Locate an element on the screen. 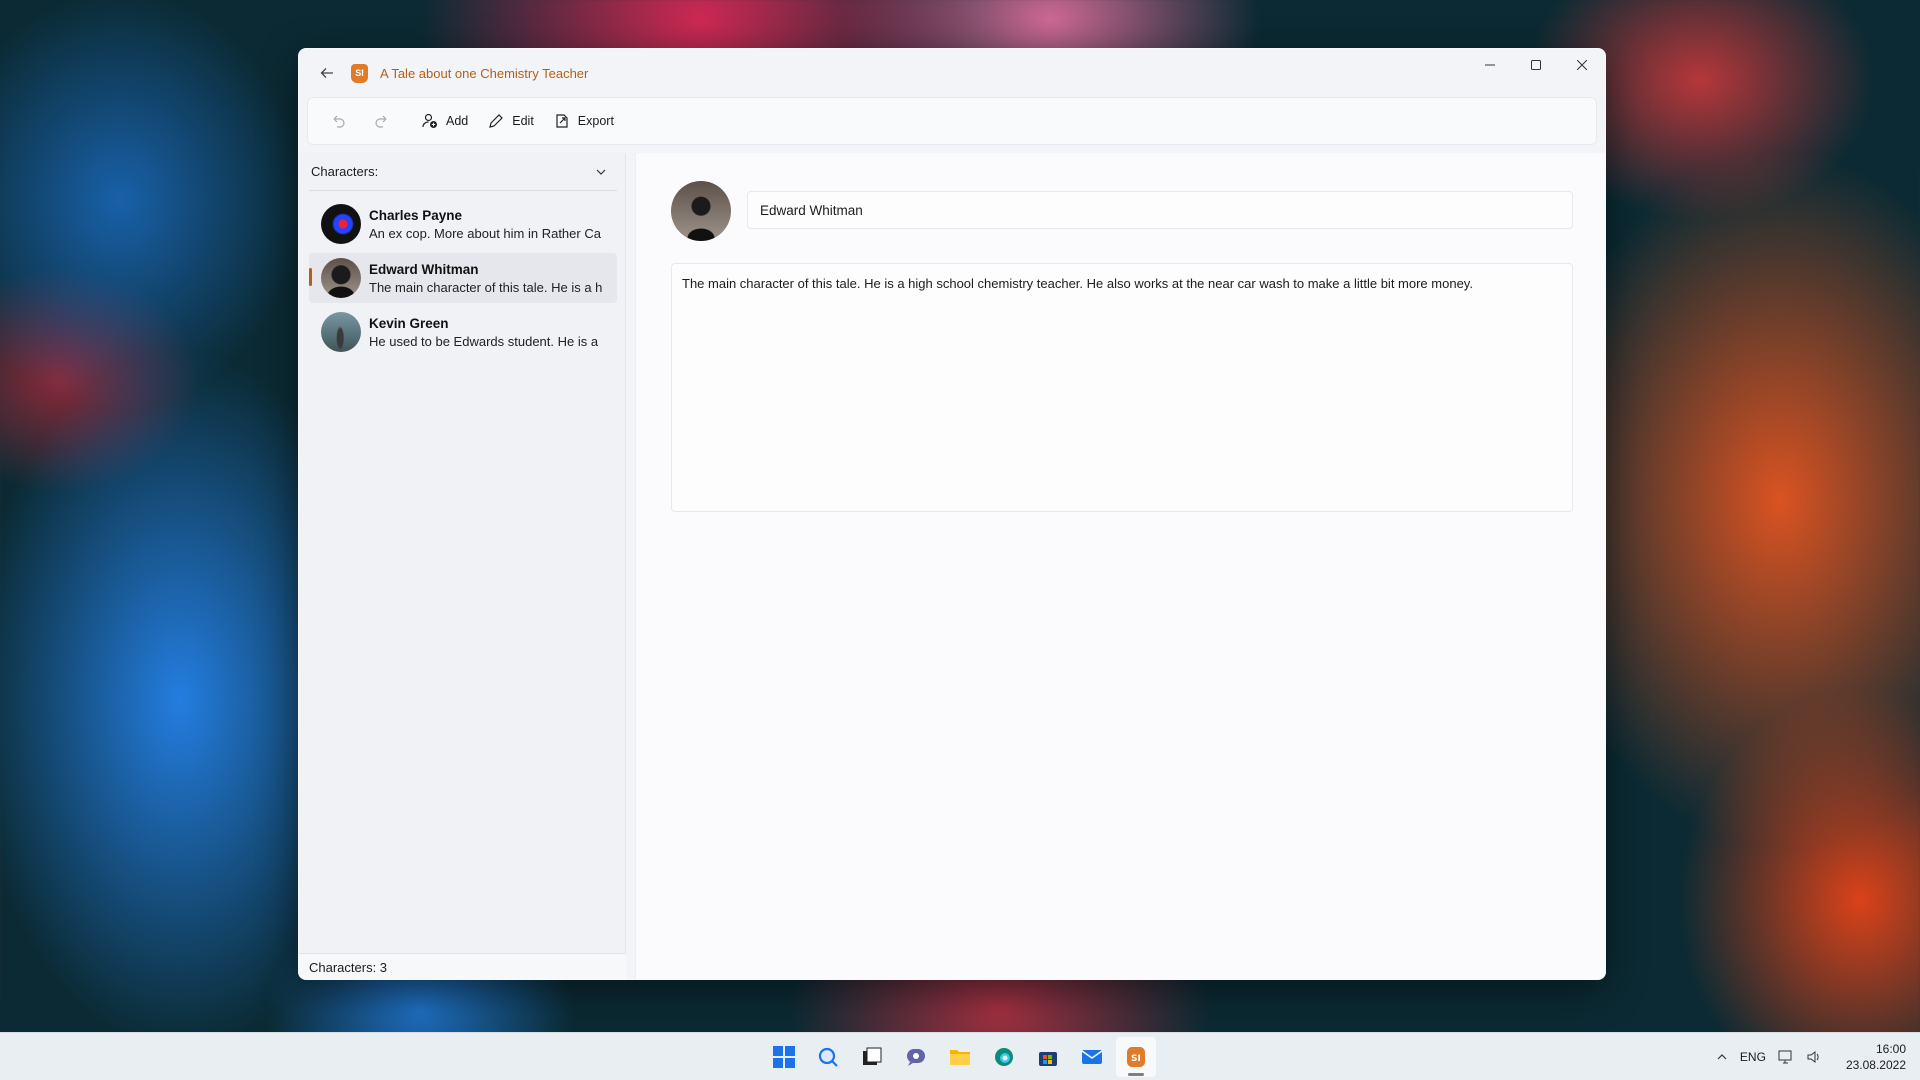 The height and width of the screenshot is (1080, 1920). undo-icon is located at coordinates (339, 121).